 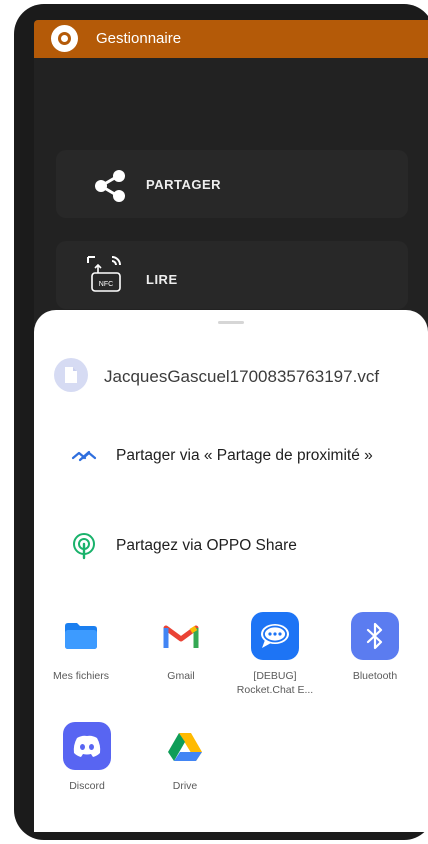 I want to click on nearby-share-option: Partager via « Partage de proximité », so click(x=221, y=456).